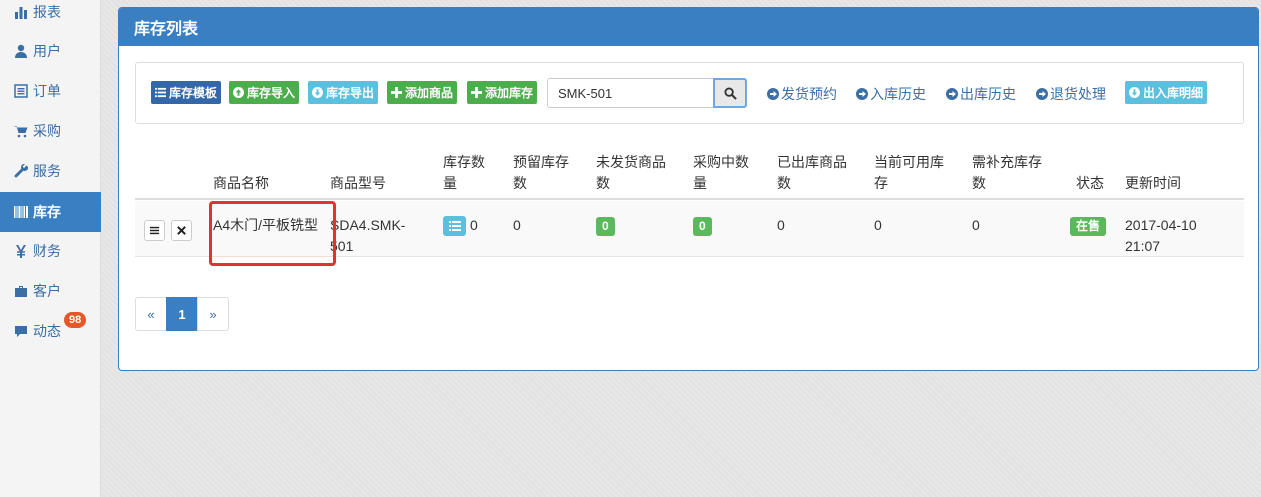 Image resolution: width=1261 pixels, height=497 pixels. Describe the element at coordinates (802, 94) in the screenshot. I see `shipping-reservation-link: 发货预约` at that location.